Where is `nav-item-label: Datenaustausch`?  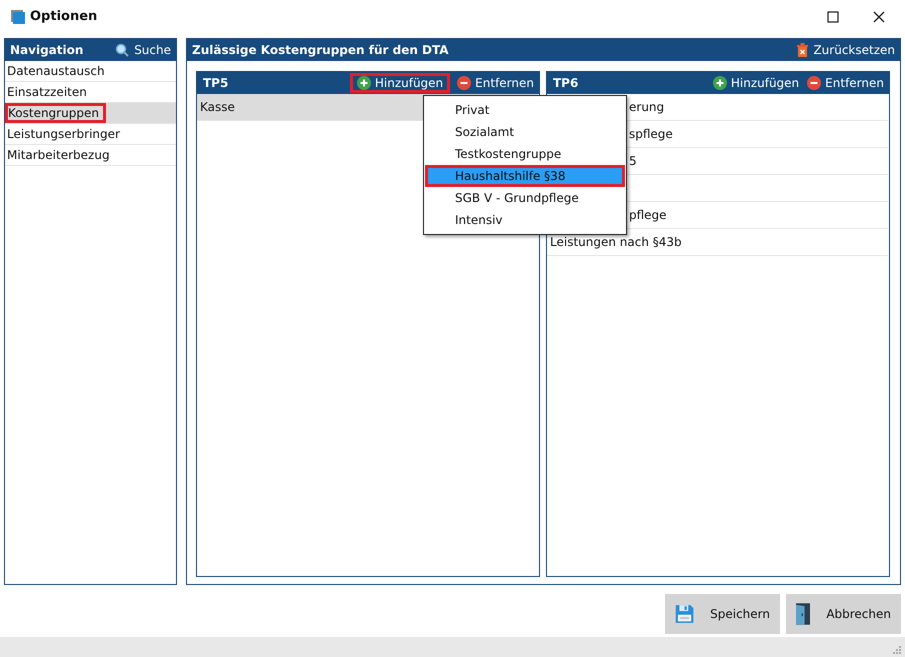
nav-item-label: Datenaustausch is located at coordinates (56, 71).